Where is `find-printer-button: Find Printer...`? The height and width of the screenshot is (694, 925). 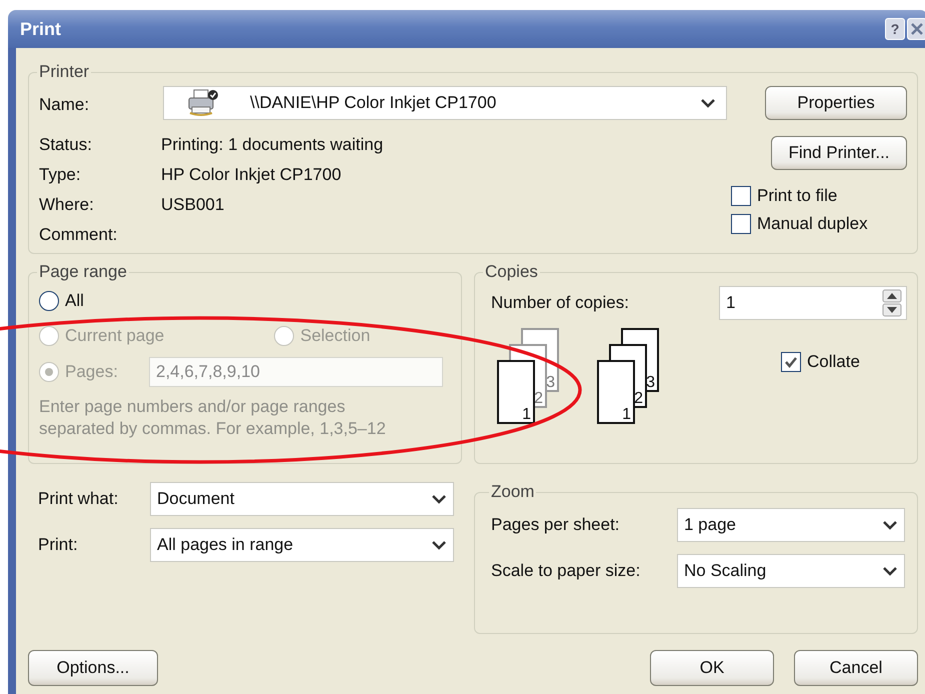 find-printer-button: Find Printer... is located at coordinates (839, 153).